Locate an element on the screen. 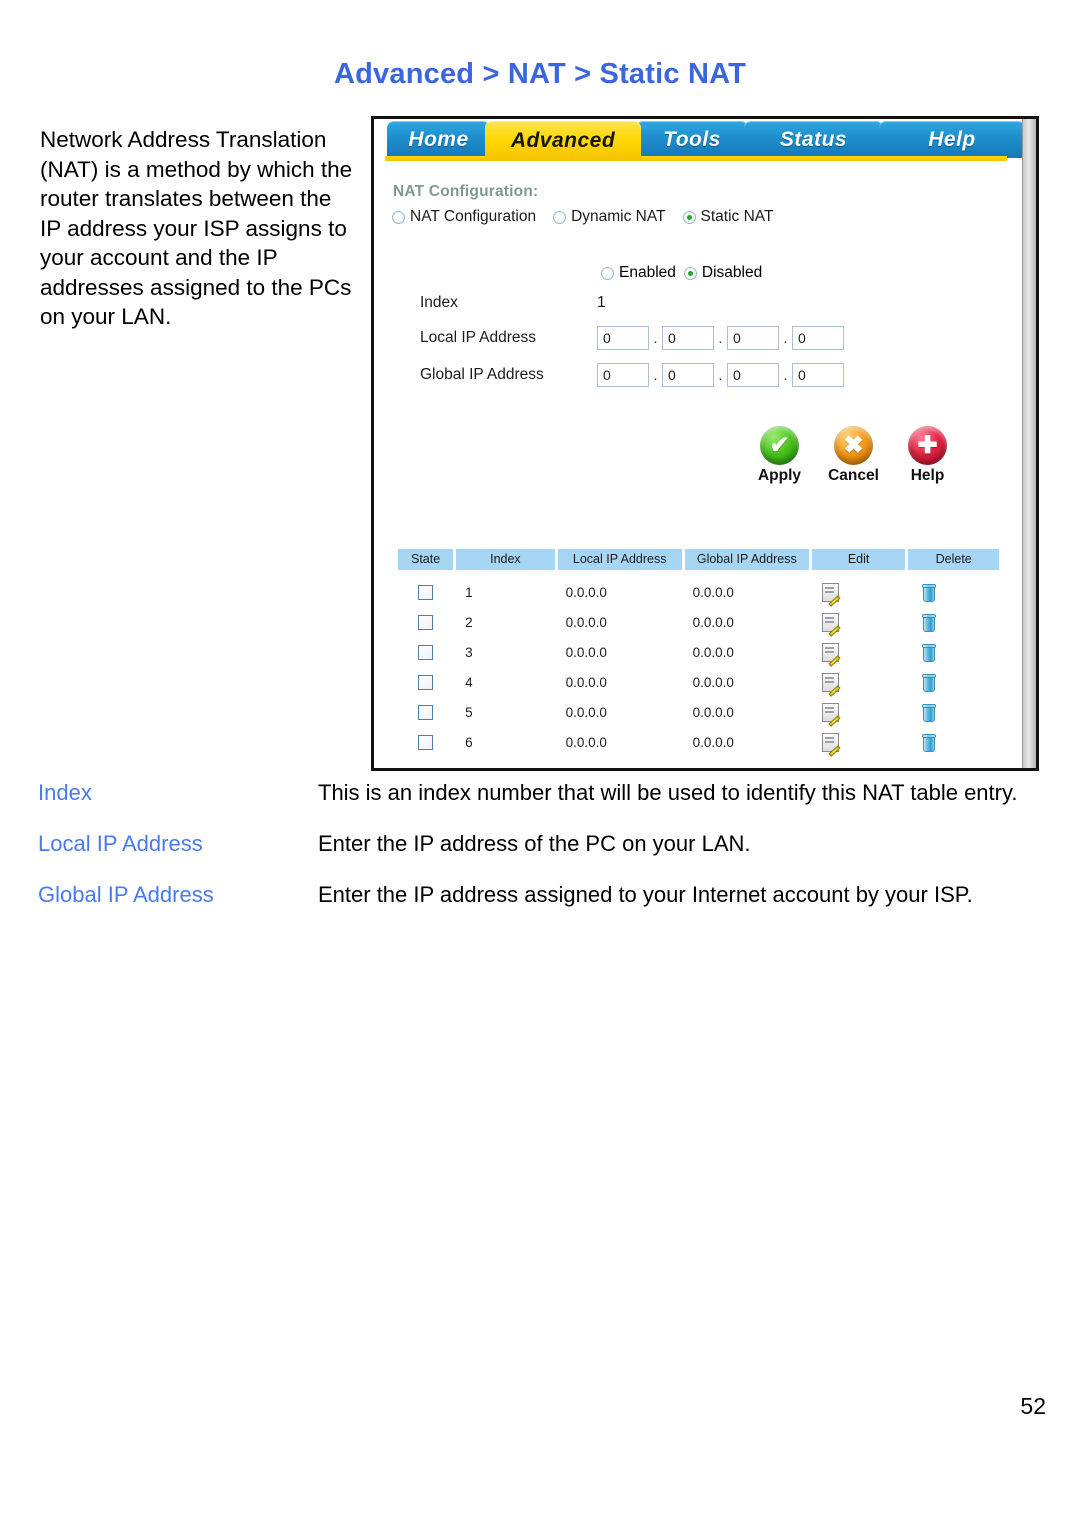 This screenshot has height=1529, width=1080. check-icon: ✔ is located at coordinates (779, 445).